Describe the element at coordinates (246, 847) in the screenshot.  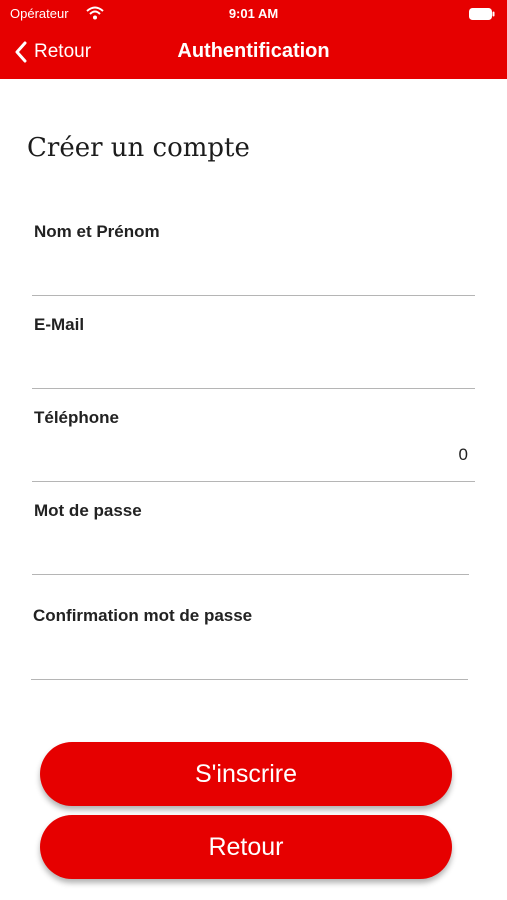
I see `back-button: Retour` at that location.